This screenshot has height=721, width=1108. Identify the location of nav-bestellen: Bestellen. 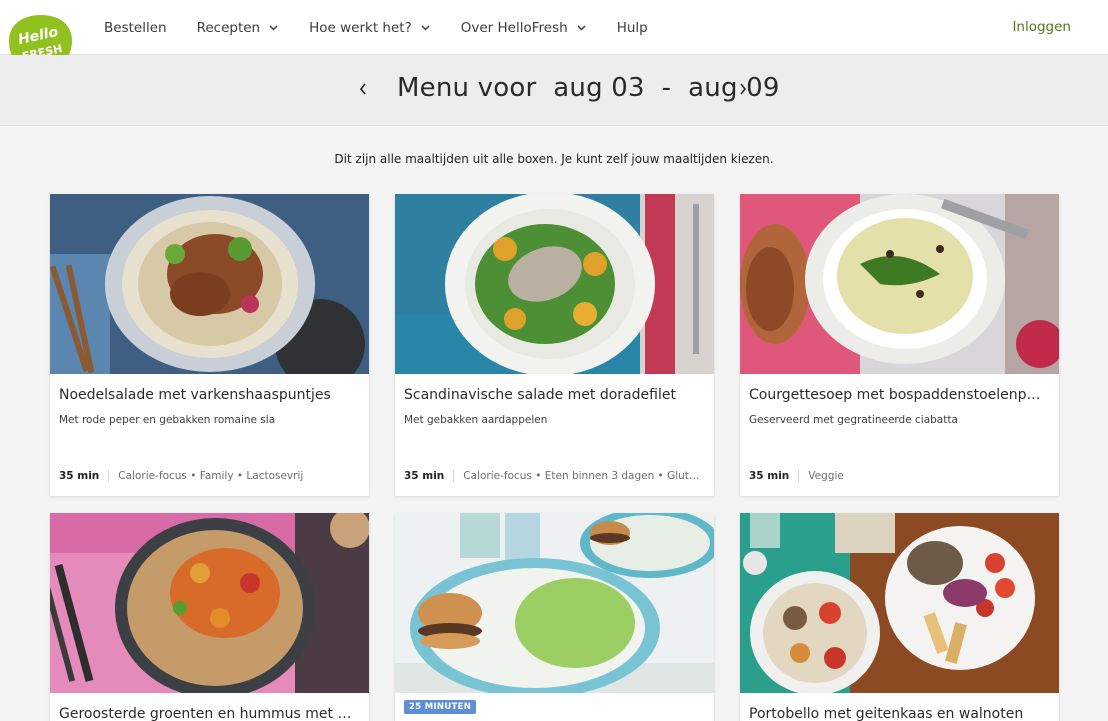
(135, 28).